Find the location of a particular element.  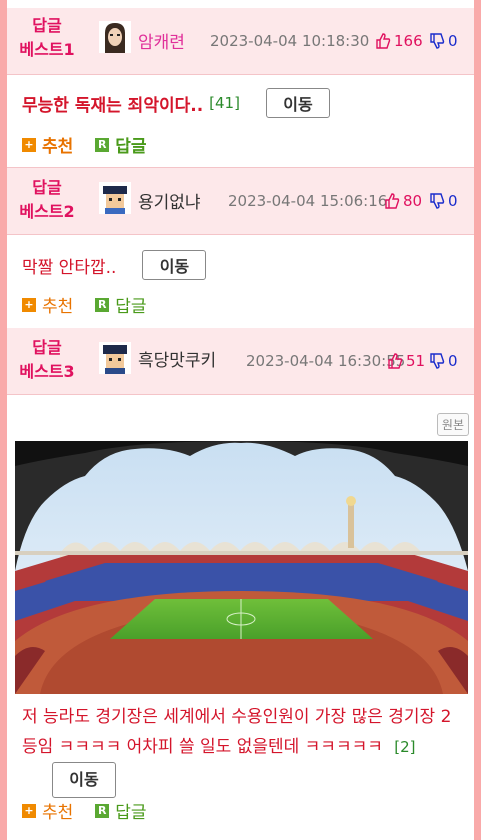

rank-label: 답글 베스트1 is located at coordinates (47, 38).